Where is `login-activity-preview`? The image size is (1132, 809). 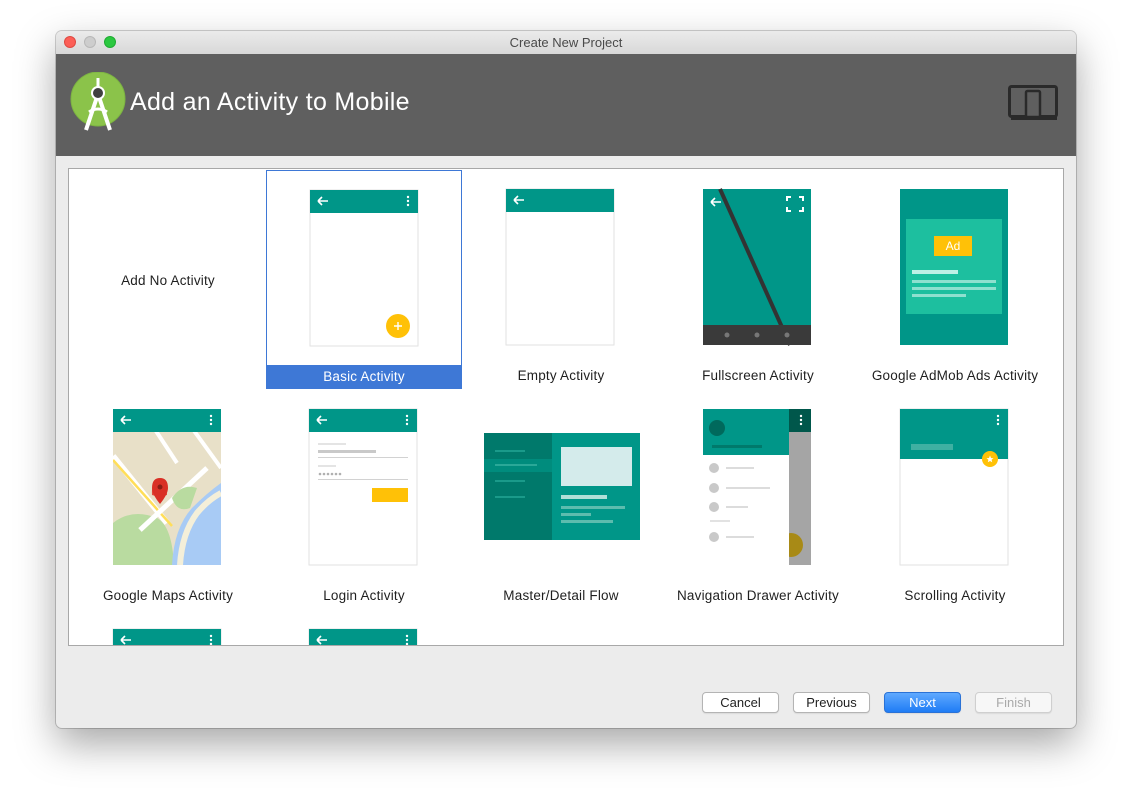
login-activity-preview is located at coordinates (363, 487).